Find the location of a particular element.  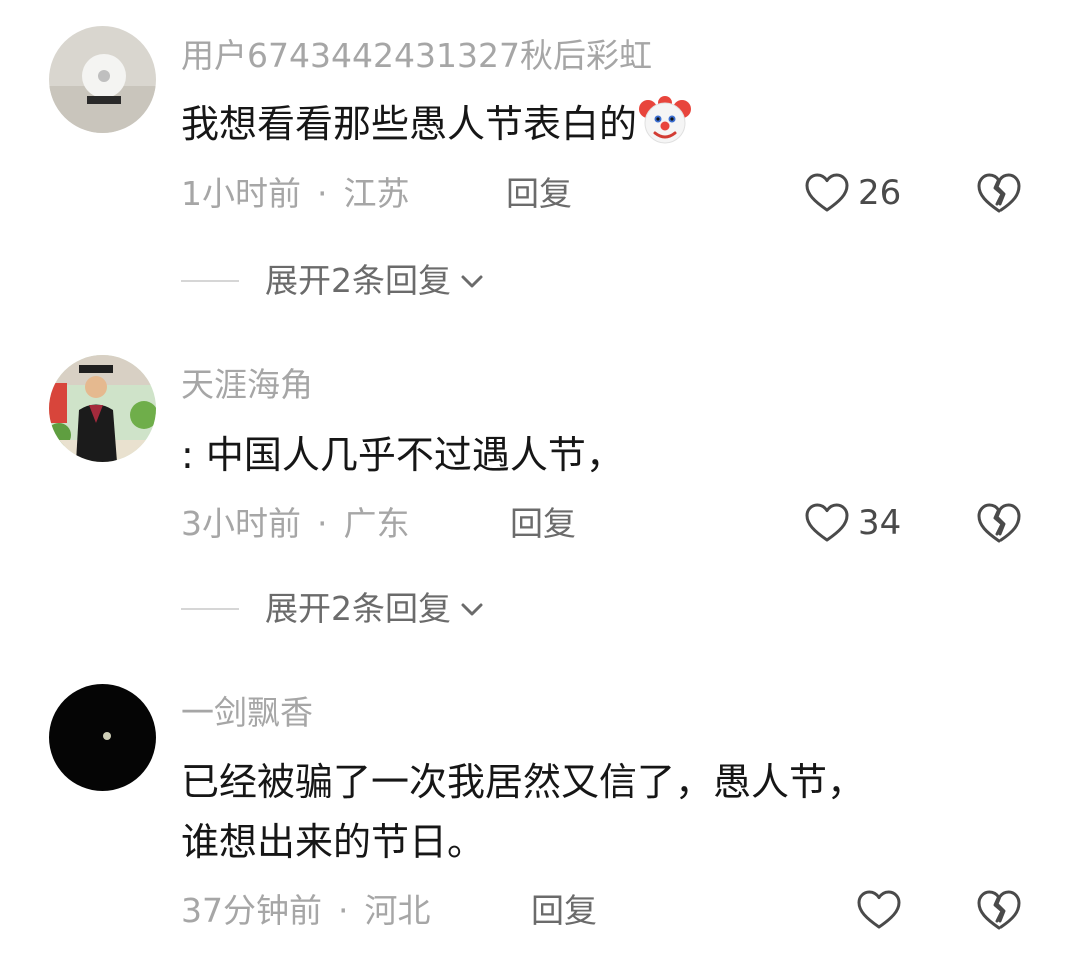

like-button: 26 is located at coordinates (852, 193).